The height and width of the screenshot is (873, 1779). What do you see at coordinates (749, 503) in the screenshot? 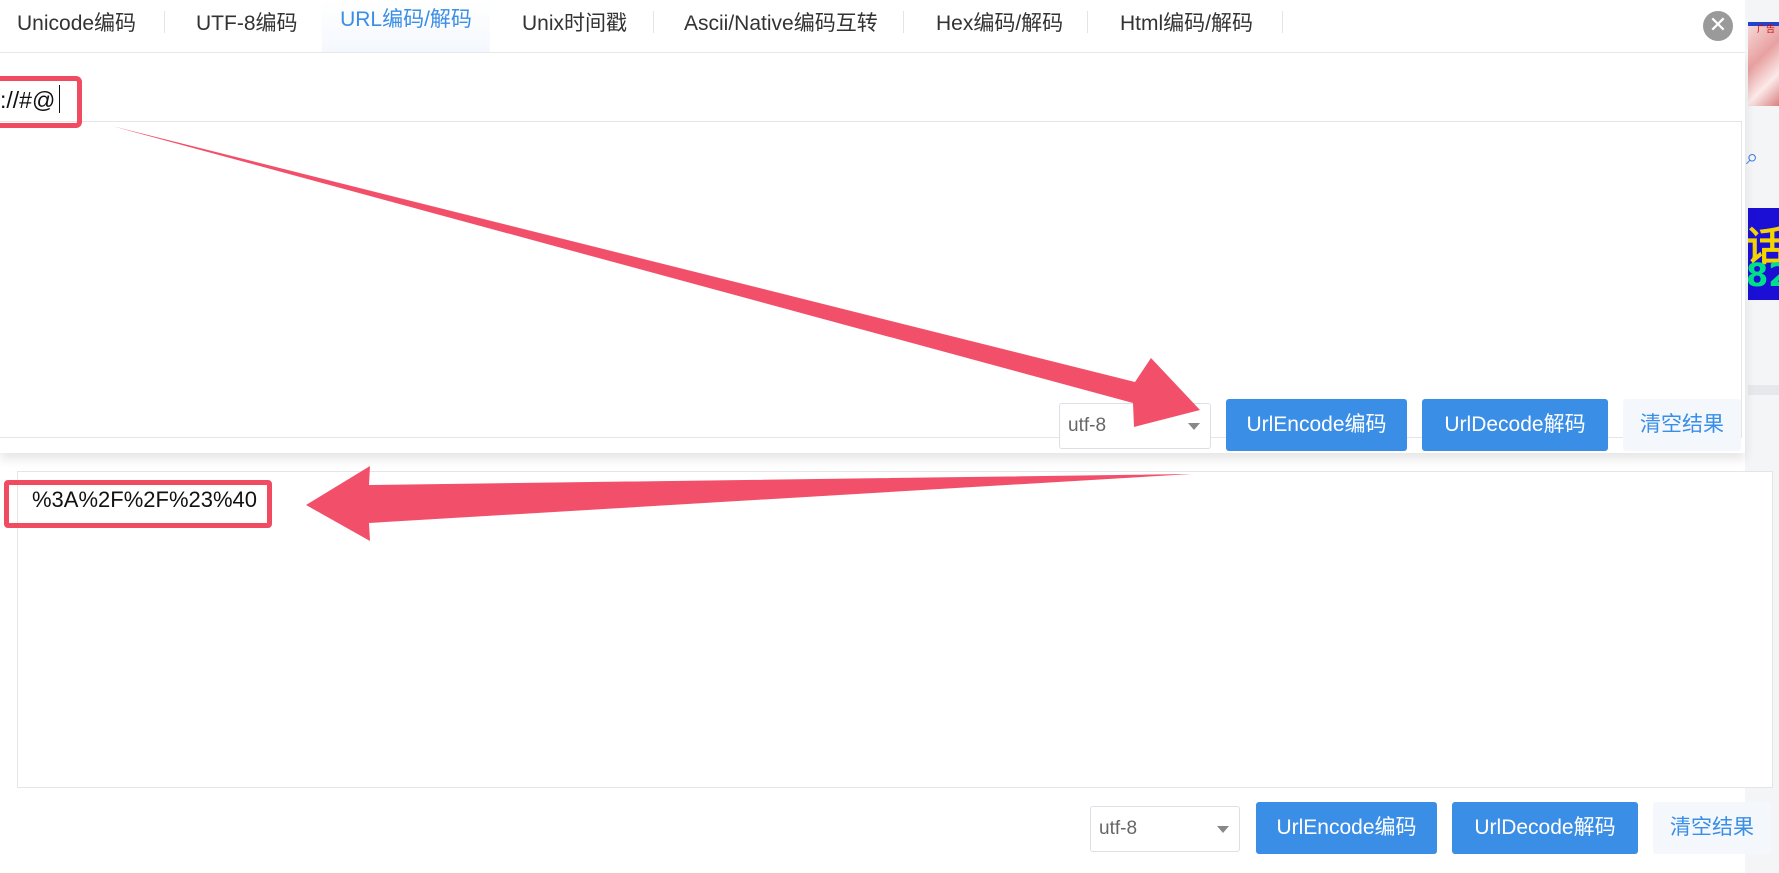
I see `arrow-to-output` at bounding box center [749, 503].